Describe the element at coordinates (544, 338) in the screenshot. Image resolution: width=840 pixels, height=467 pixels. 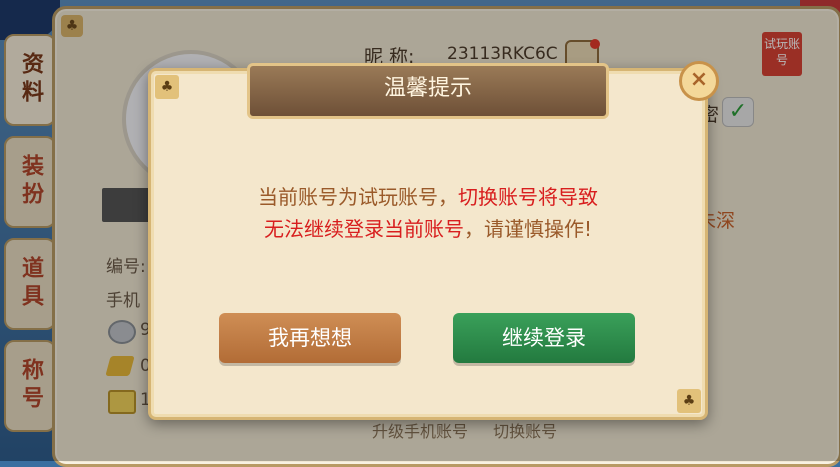
I see `continue-login-button: 继续登录` at that location.